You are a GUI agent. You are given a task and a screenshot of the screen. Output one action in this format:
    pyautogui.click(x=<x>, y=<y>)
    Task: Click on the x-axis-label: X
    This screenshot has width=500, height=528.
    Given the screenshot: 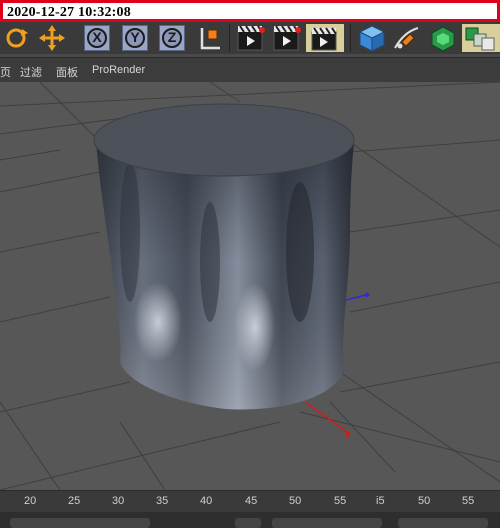 What is the action you would take?
    pyautogui.click(x=97, y=37)
    